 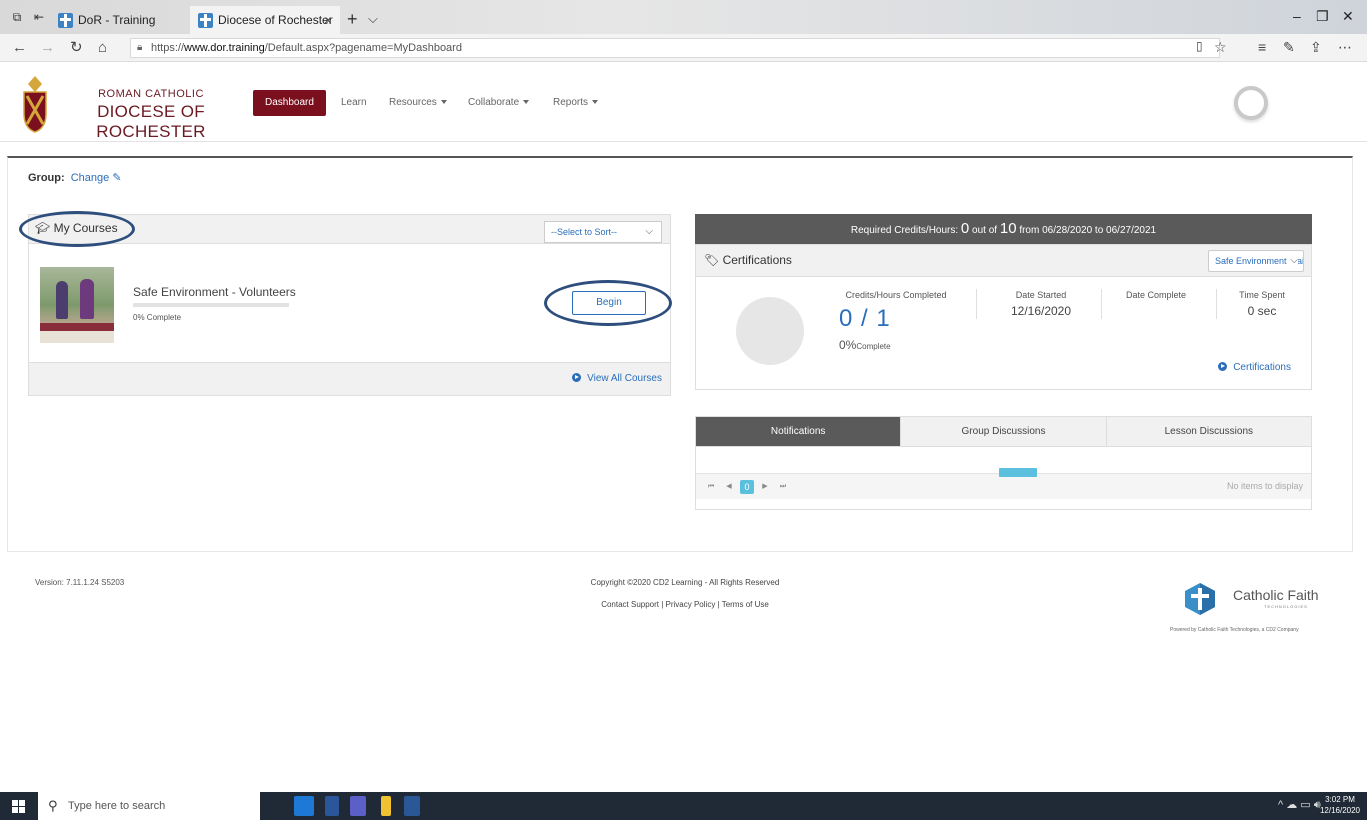 What do you see at coordinates (77, 305) in the screenshot?
I see `course-thumbnail` at bounding box center [77, 305].